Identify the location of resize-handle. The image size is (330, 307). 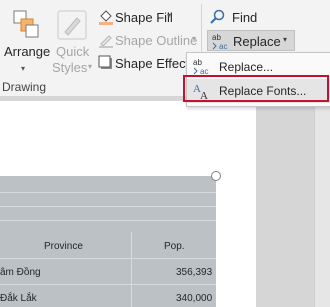
(216, 176).